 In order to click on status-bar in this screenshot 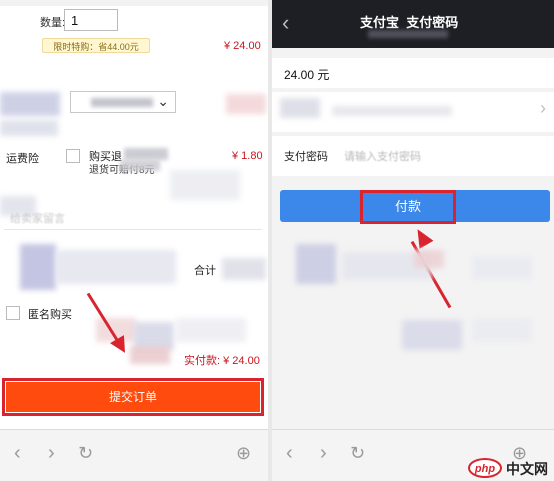, I will do `click(134, 3)`.